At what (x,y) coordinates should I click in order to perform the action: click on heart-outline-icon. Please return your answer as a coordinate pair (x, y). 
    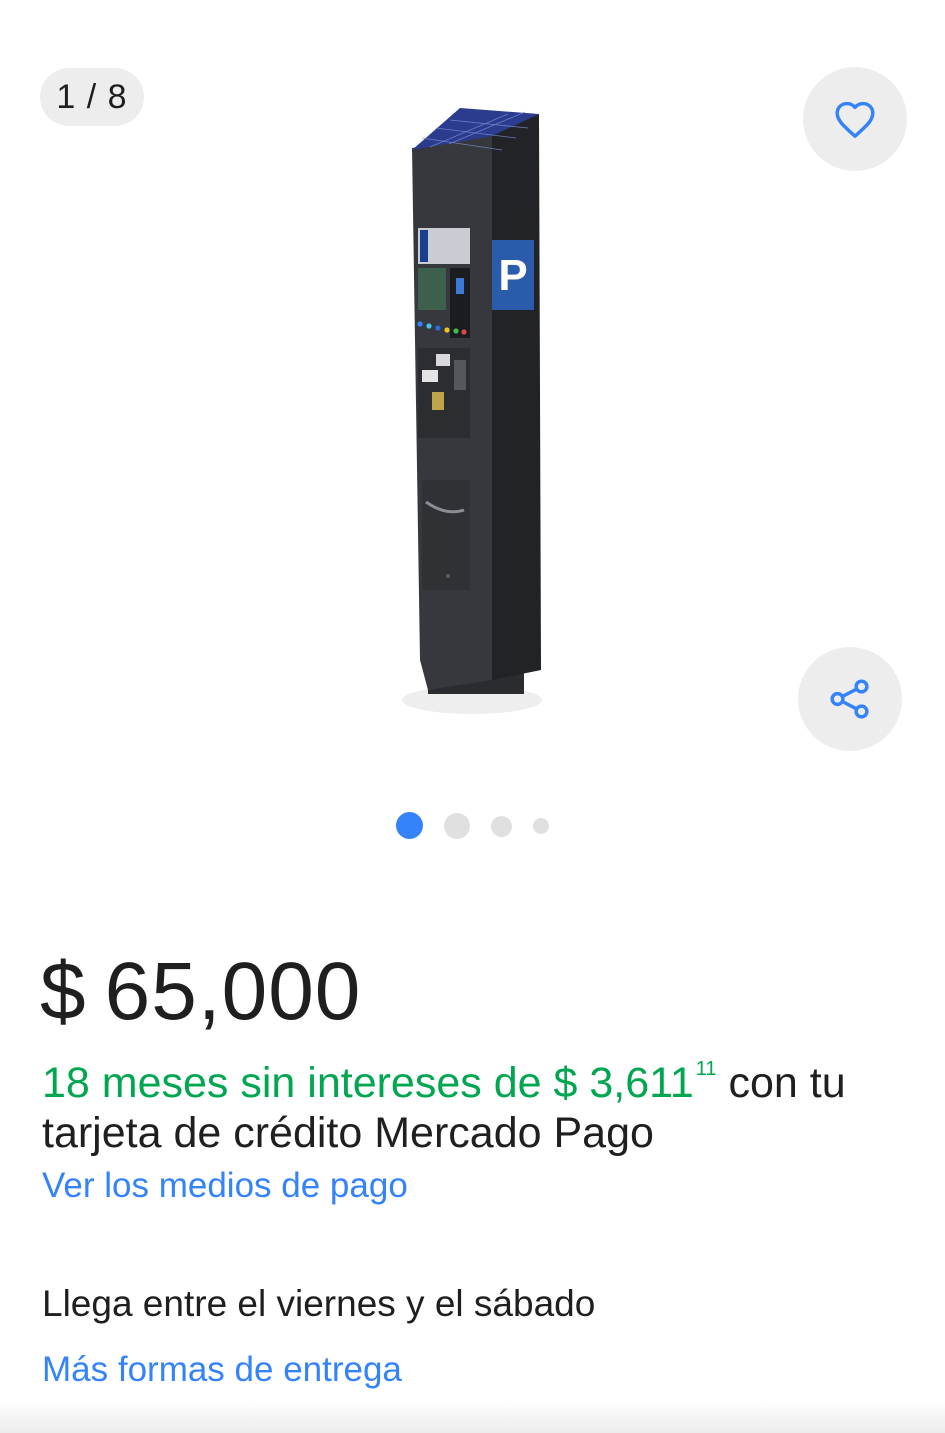
    Looking at the image, I should click on (855, 119).